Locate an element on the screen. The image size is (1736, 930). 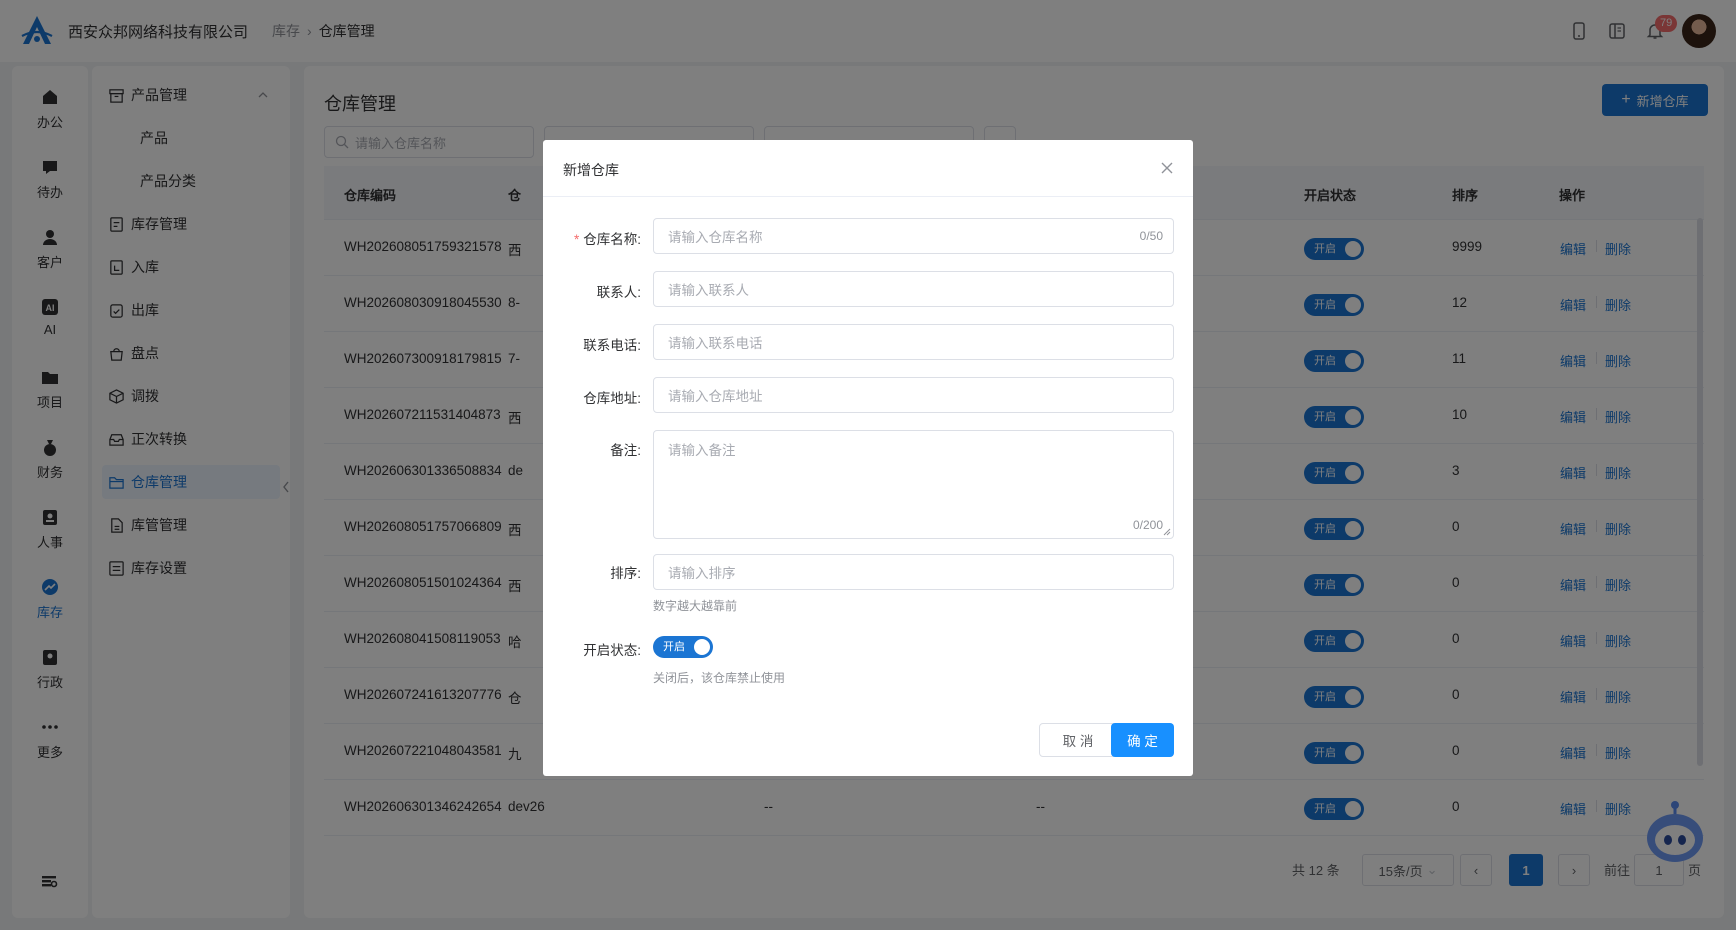
warehouse-name-label-text: 仓库名称: is located at coordinates (612, 239).